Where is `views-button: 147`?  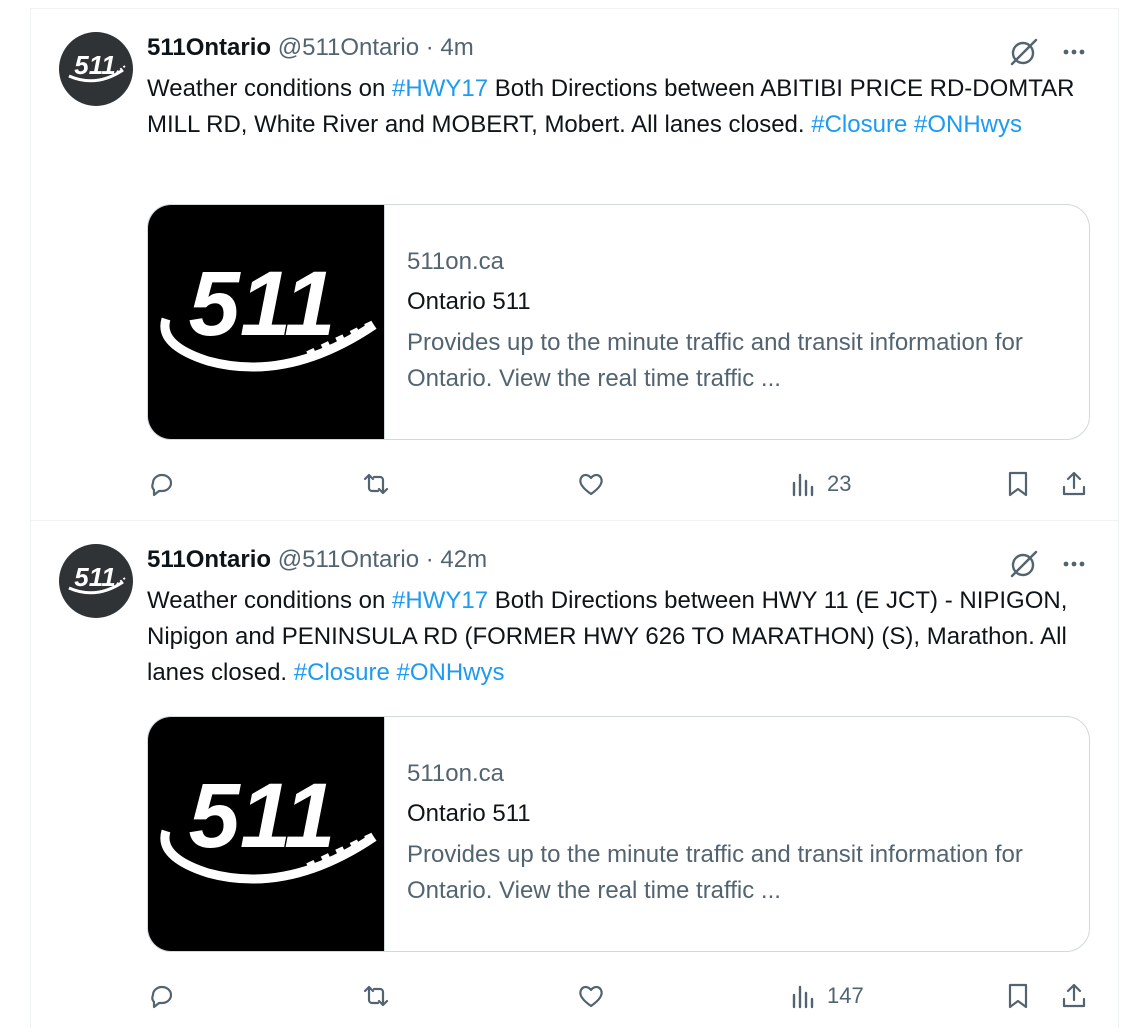 views-button: 147 is located at coordinates (826, 996).